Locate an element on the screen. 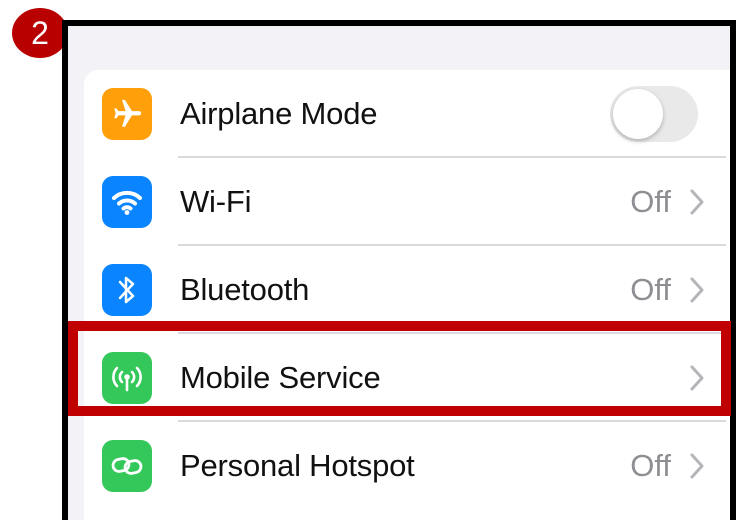  settings-row-airplane-mode: Airplane Mode is located at coordinates (405, 114).